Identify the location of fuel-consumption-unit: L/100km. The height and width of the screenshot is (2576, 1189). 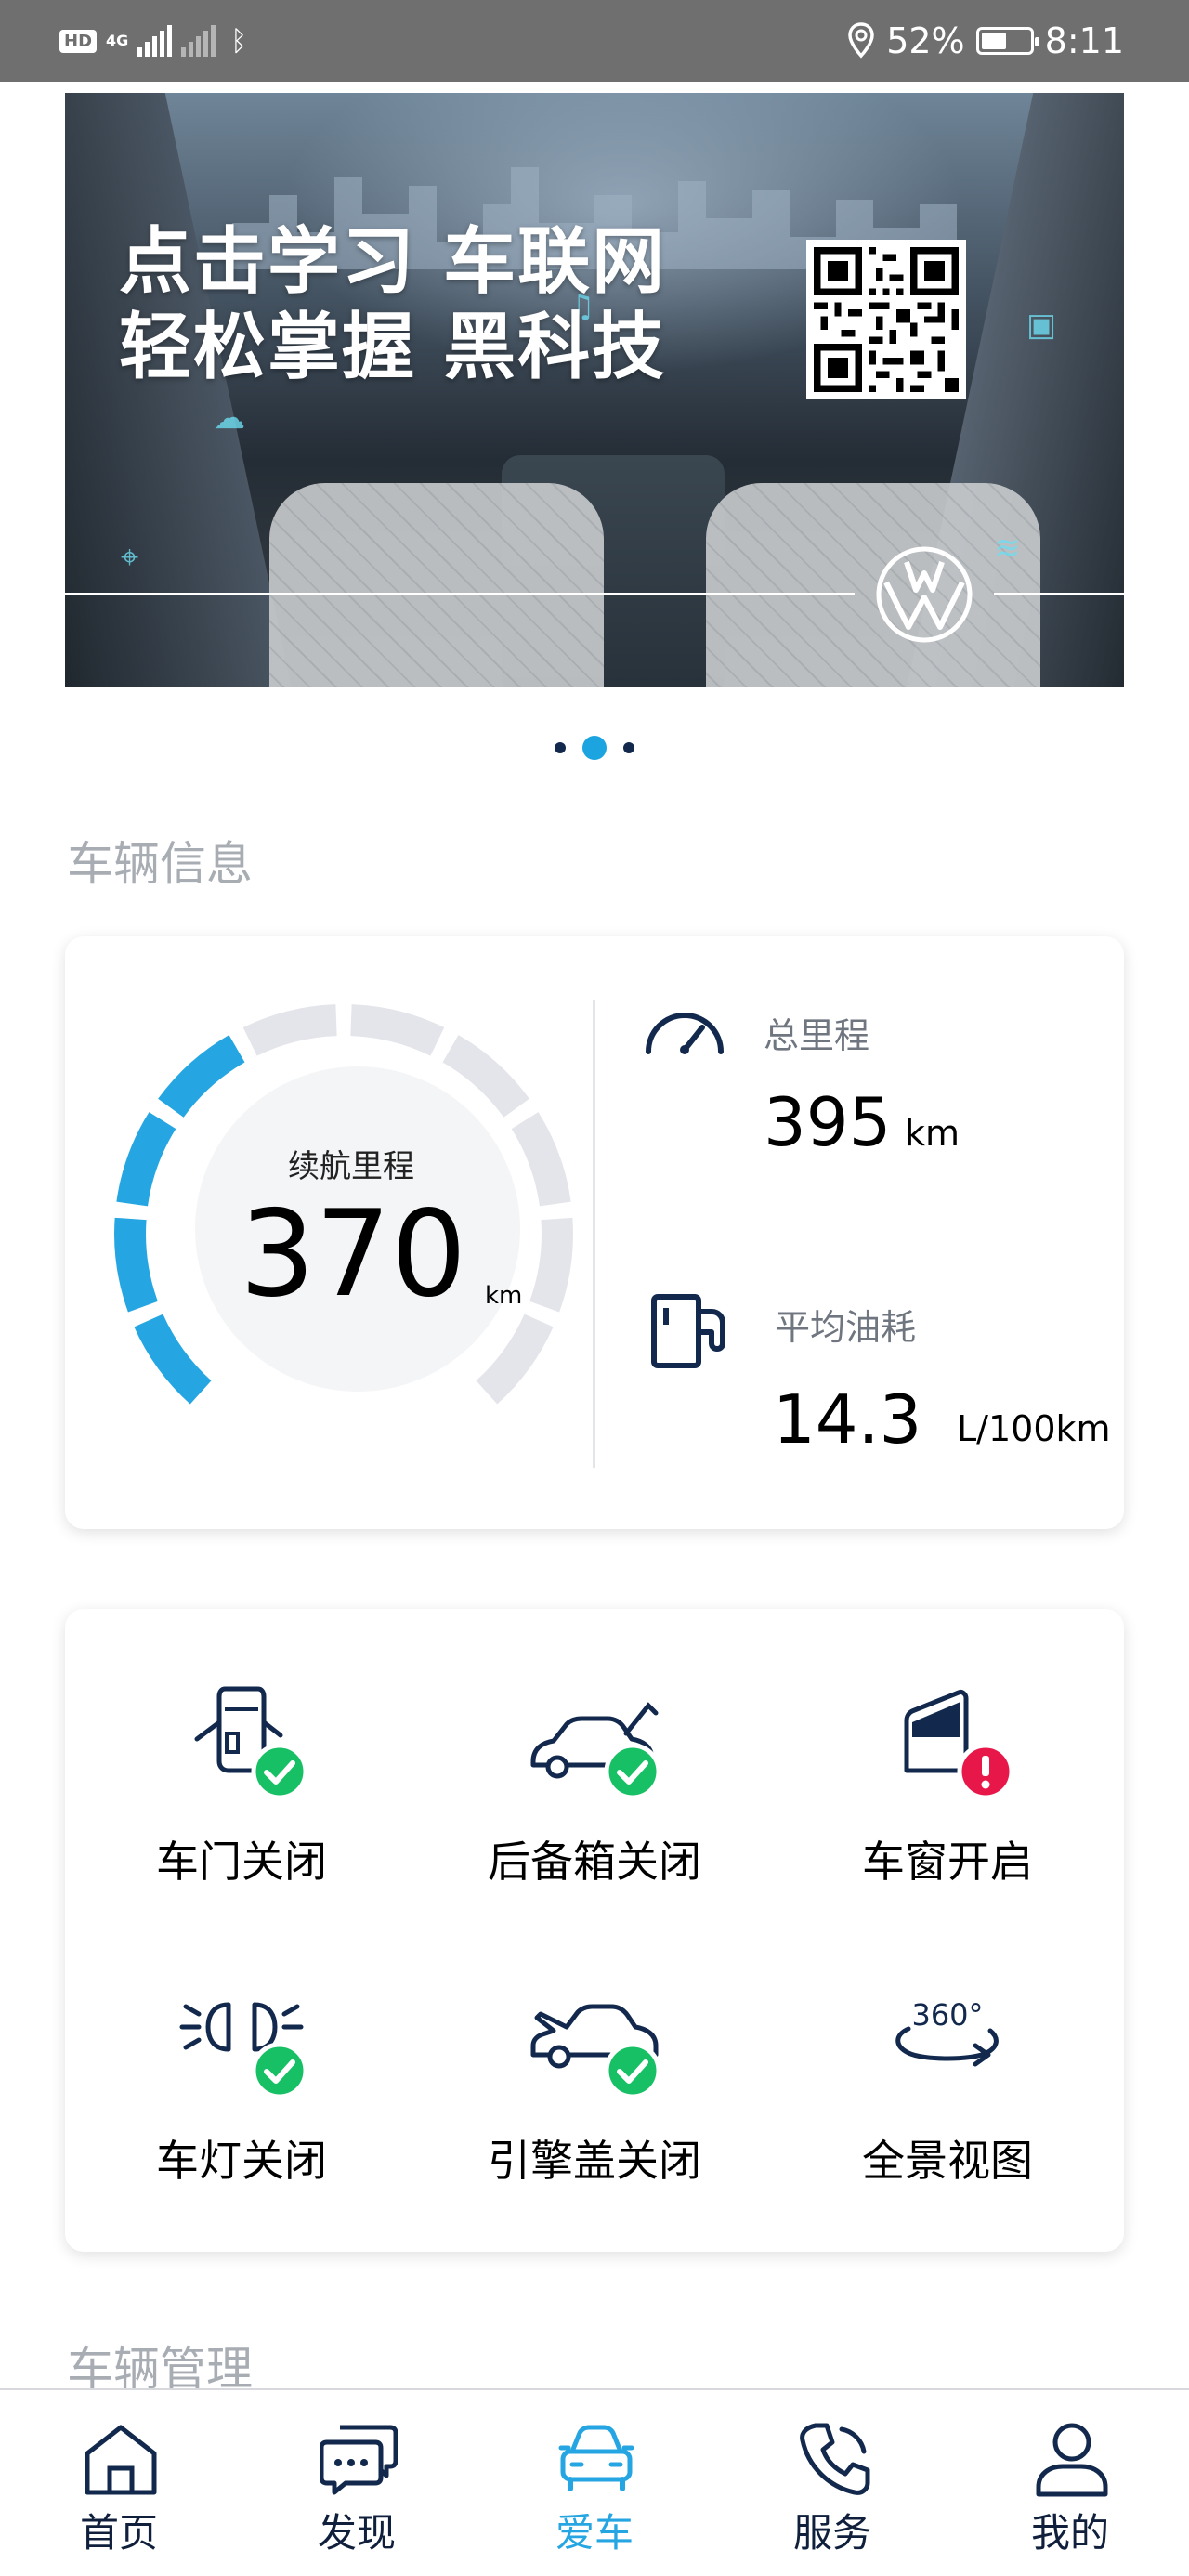
(1034, 1428).